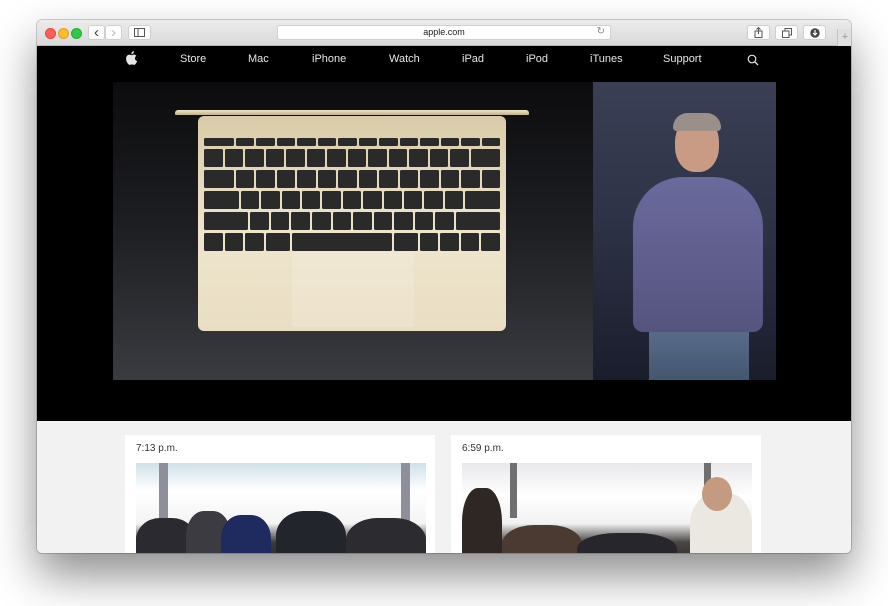 The width and height of the screenshot is (888, 606). I want to click on sidebar-button, so click(139, 32).